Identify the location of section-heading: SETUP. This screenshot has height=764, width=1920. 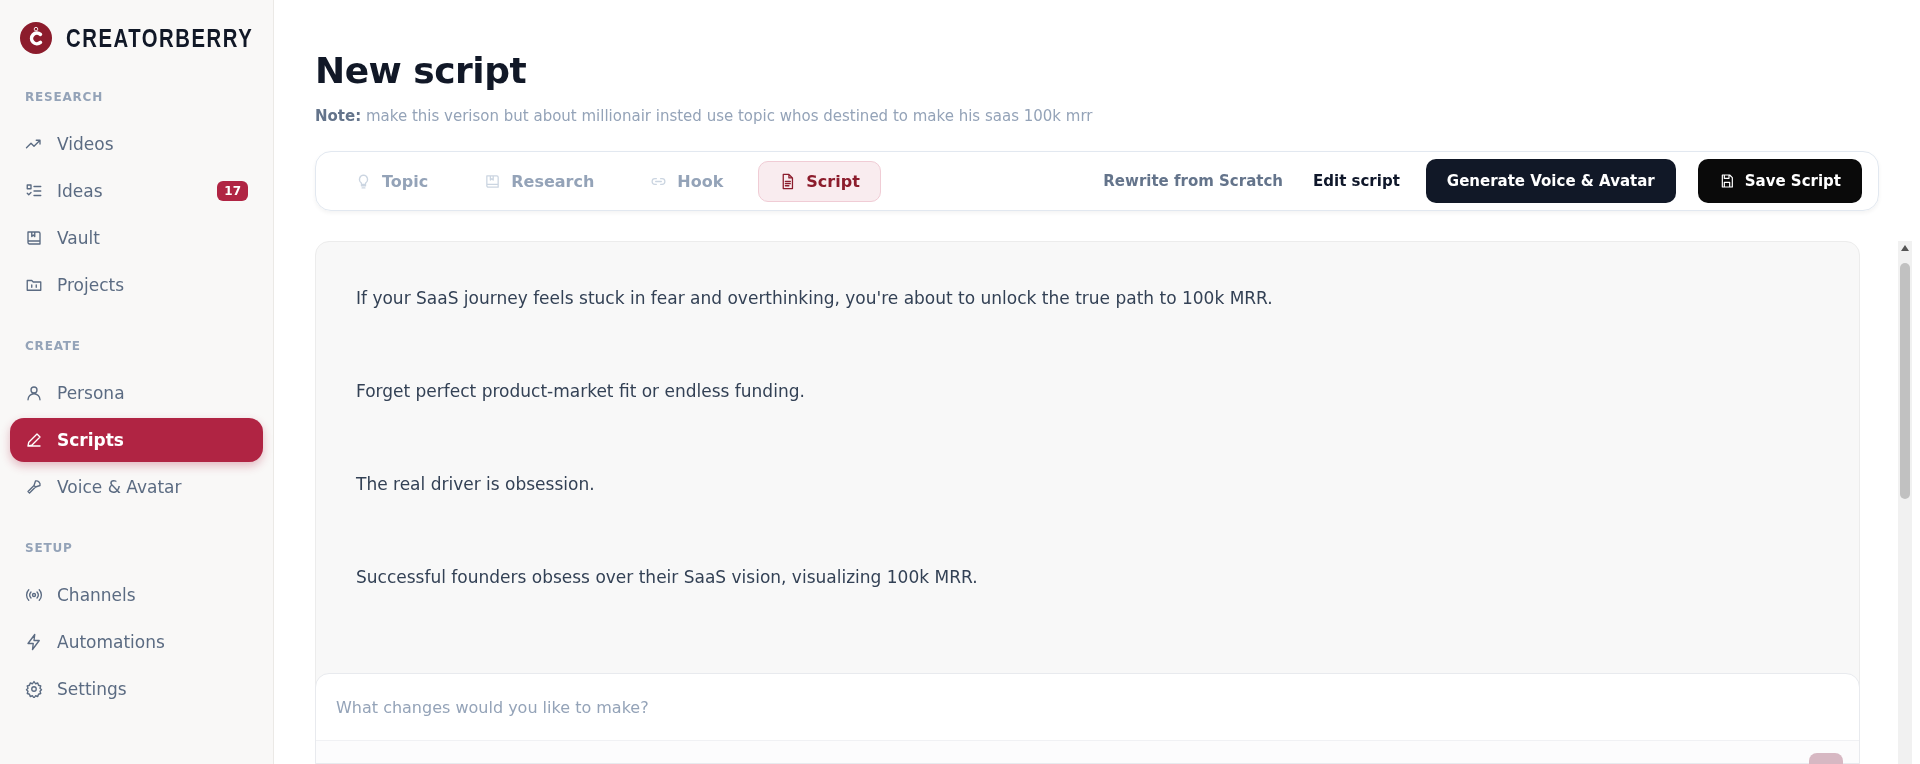
(49, 548).